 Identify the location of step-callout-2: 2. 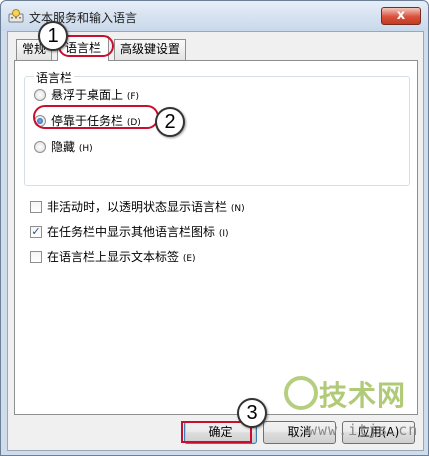
(170, 122).